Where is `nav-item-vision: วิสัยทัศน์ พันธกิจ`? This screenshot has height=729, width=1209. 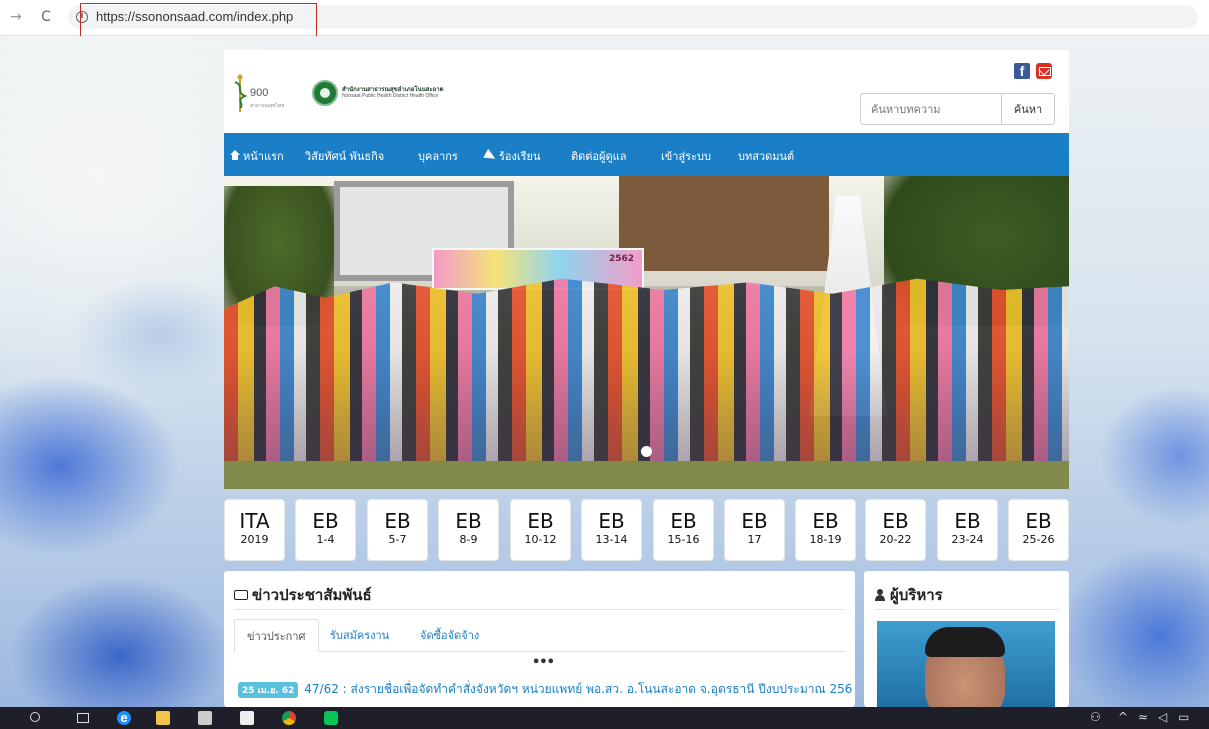
nav-item-vision: วิสัยทัศน์ พันธกิจ is located at coordinates (344, 156).